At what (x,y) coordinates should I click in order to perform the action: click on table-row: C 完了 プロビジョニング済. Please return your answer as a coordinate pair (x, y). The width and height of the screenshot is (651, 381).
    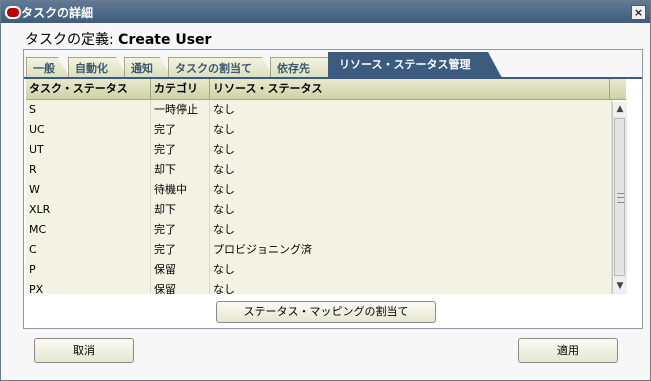
    Looking at the image, I should click on (319, 250).